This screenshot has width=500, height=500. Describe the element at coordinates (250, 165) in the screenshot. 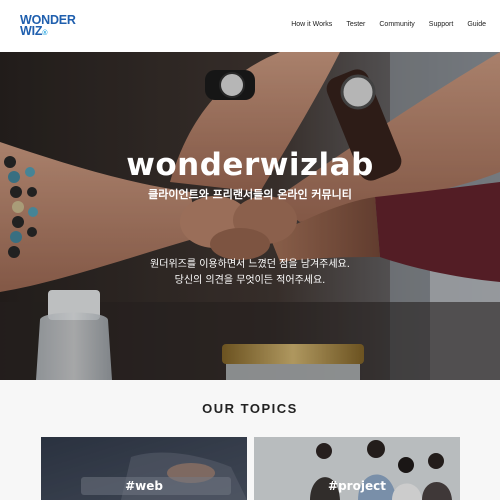

I see `hero-title: wonderwizlab` at that location.